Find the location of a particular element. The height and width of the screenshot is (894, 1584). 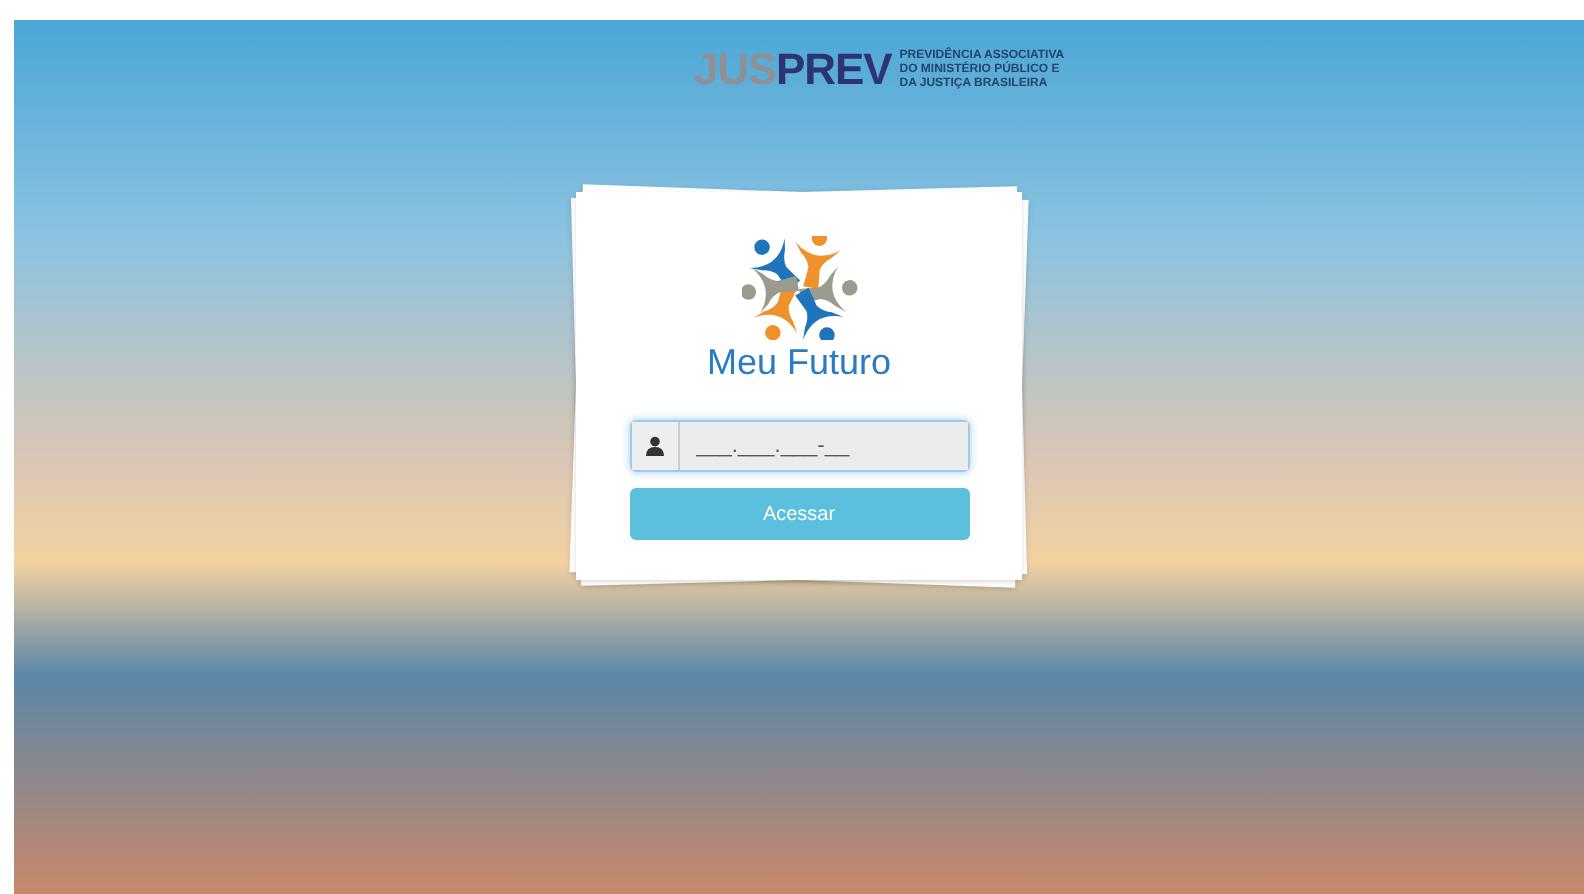

cpf-field: ___.___.___-__ is located at coordinates (799, 446).